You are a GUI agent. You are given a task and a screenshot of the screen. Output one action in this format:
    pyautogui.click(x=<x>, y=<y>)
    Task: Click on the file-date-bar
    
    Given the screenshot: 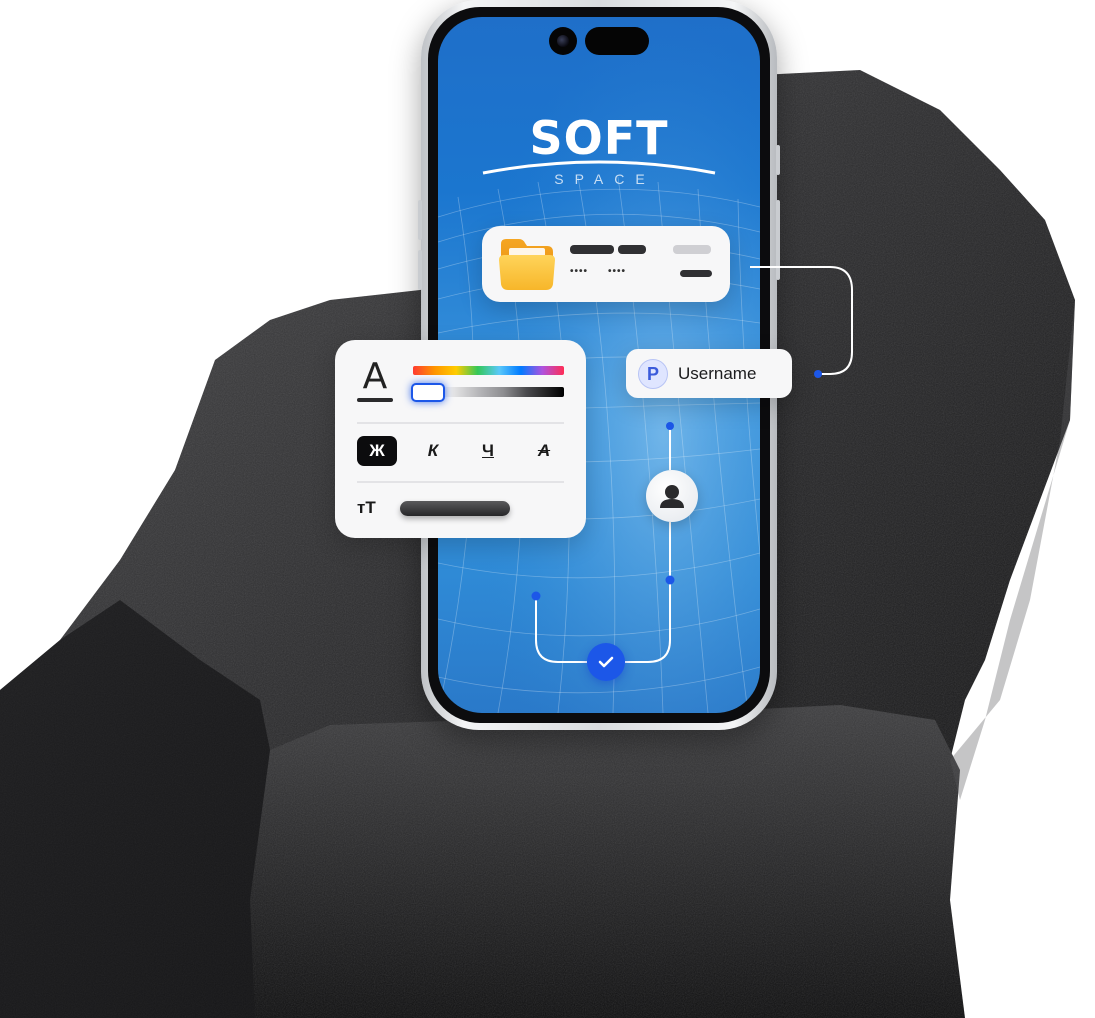 What is the action you would take?
    pyautogui.click(x=696, y=273)
    